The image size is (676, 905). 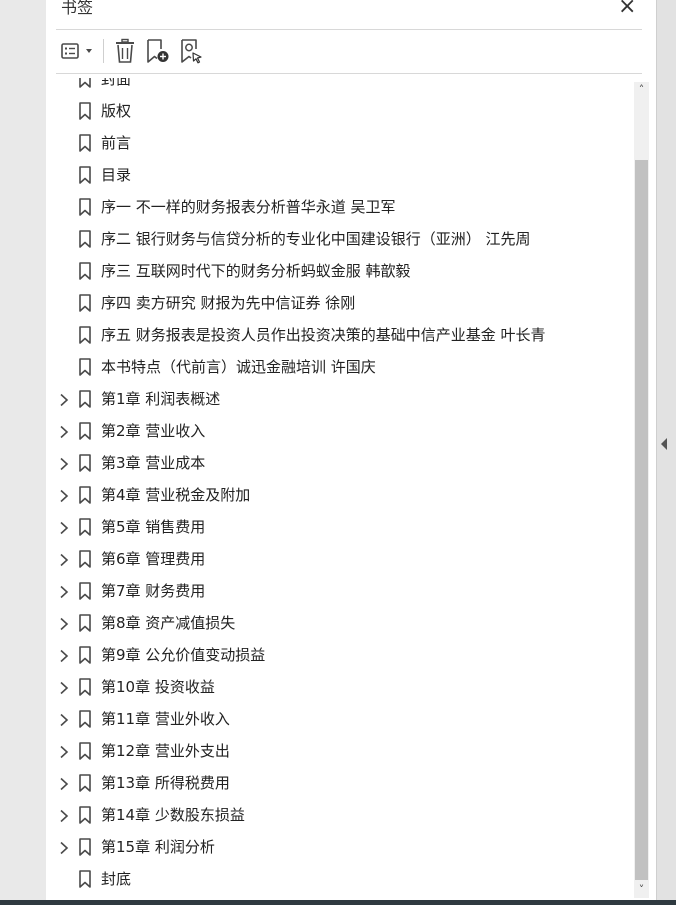 I want to click on bookmark-label: 第6章 管理费用, so click(x=153, y=559).